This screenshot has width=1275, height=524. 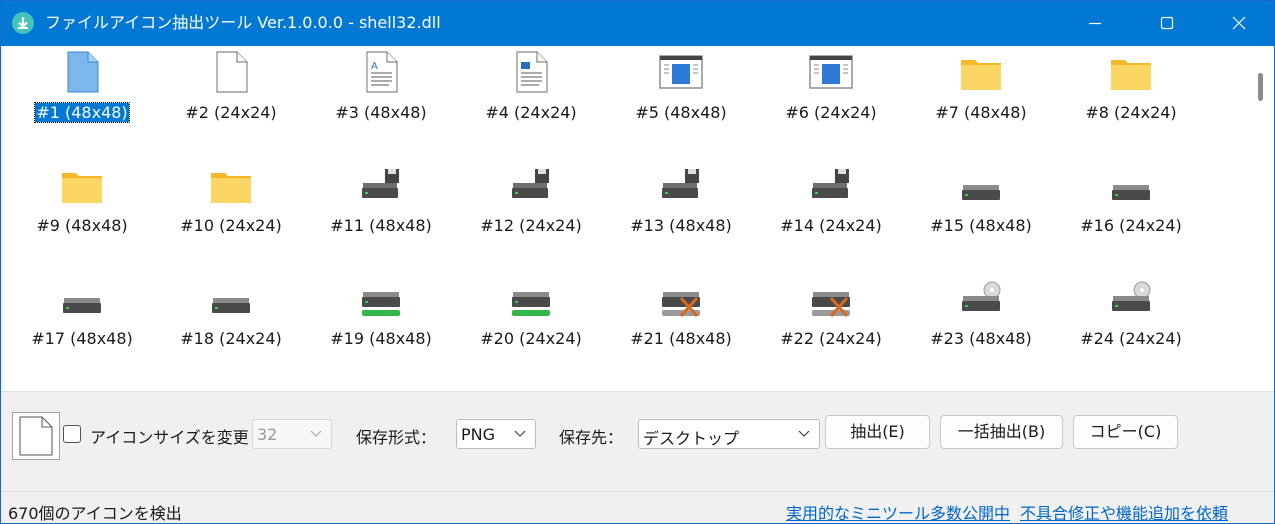 I want to click on icon-label: #15 (48x48), so click(x=981, y=225).